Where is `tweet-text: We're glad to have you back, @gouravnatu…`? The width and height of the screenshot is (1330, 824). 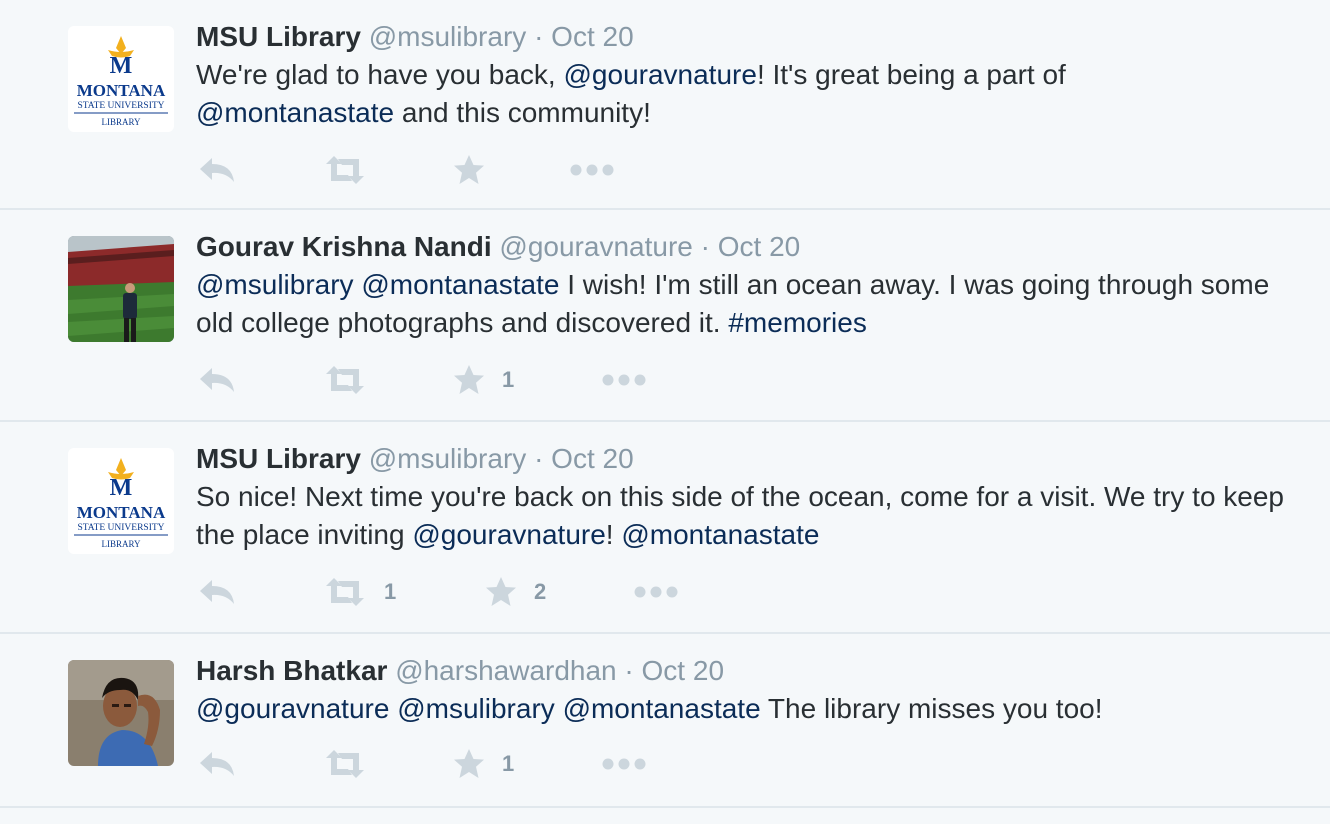 tweet-text: We're glad to have you back, @gouravnatu… is located at coordinates (753, 94).